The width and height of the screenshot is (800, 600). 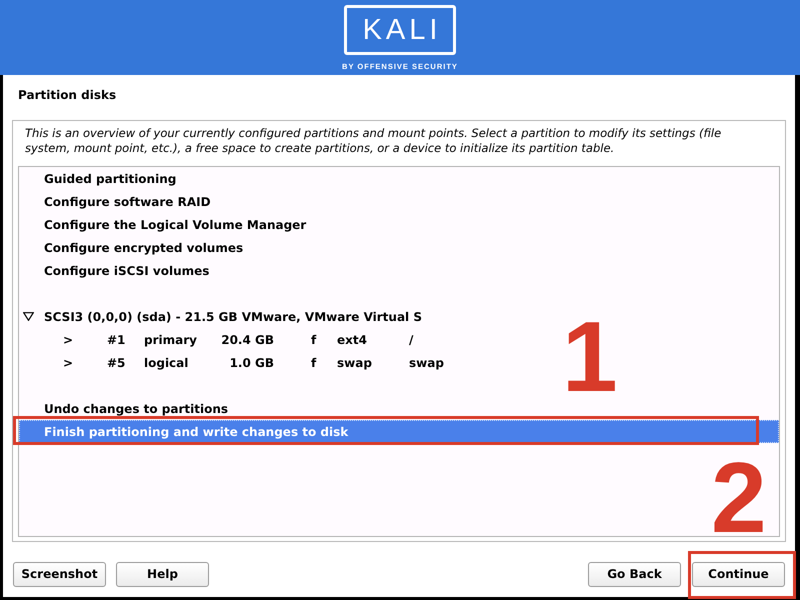 What do you see at coordinates (251, 363) in the screenshot?
I see `partition-size: 1.0 GB` at bounding box center [251, 363].